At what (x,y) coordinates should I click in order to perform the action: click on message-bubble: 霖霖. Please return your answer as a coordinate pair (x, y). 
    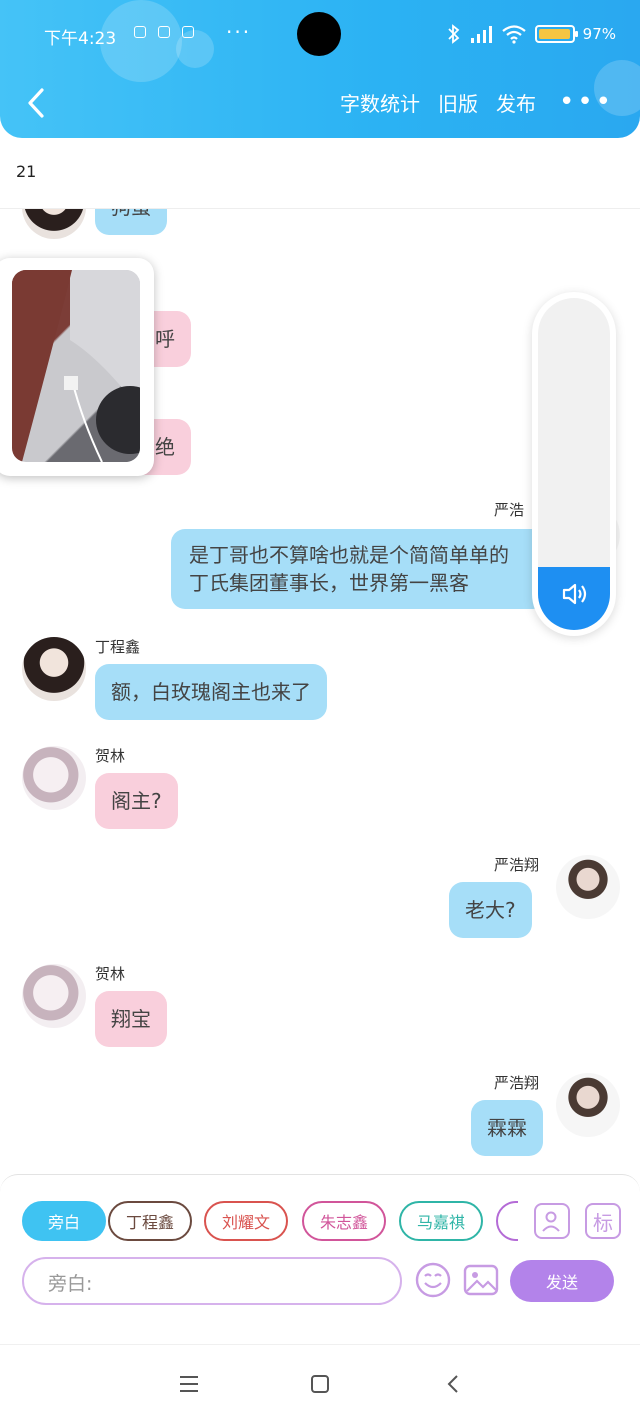
    Looking at the image, I should click on (507, 1128).